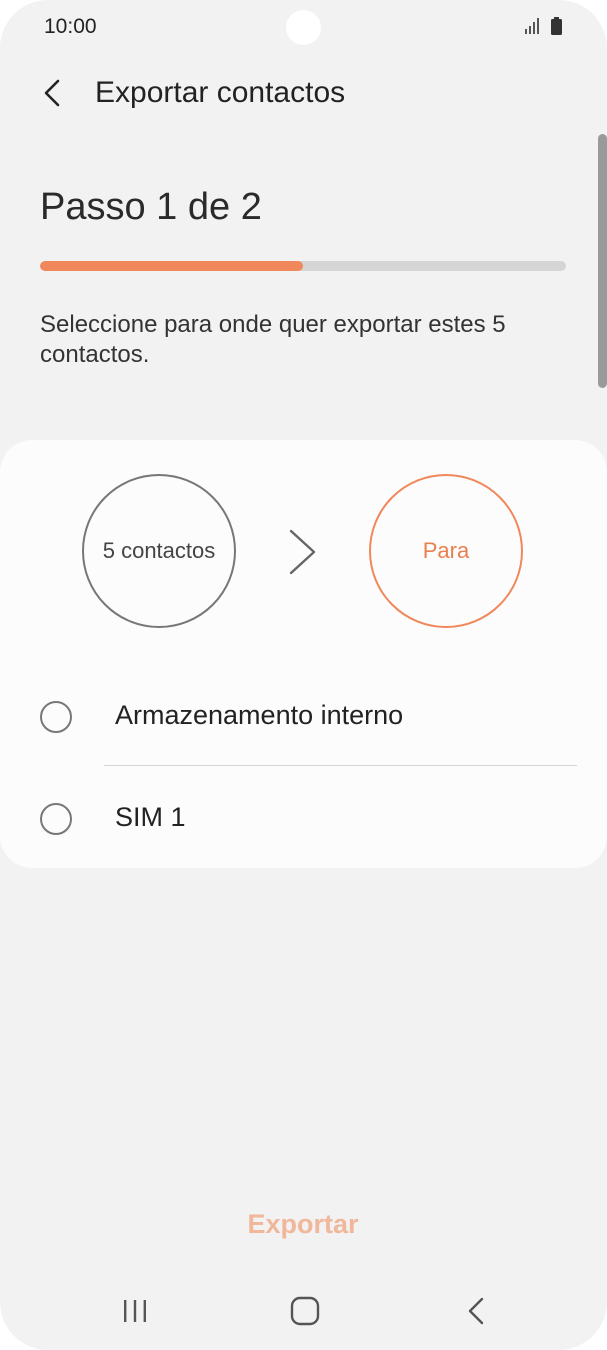  I want to click on progress-fill, so click(171, 266).